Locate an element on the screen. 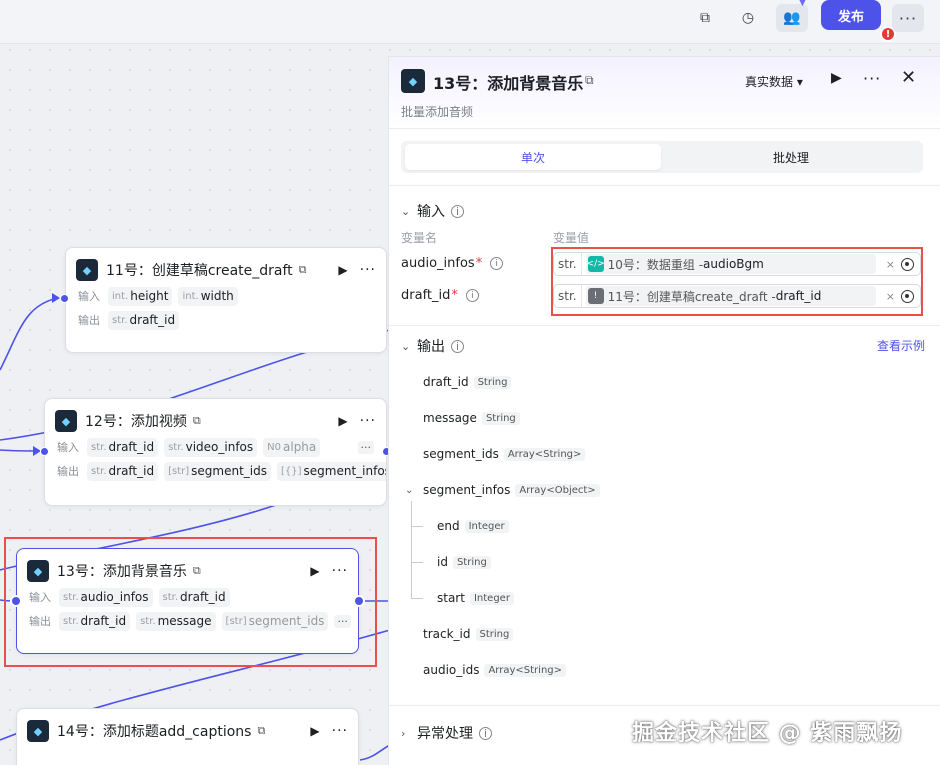 This screenshot has width=940, height=765. node-14: ◆ 14号：添加标题add_captions ⧉ ▶ ··· is located at coordinates (187, 736).